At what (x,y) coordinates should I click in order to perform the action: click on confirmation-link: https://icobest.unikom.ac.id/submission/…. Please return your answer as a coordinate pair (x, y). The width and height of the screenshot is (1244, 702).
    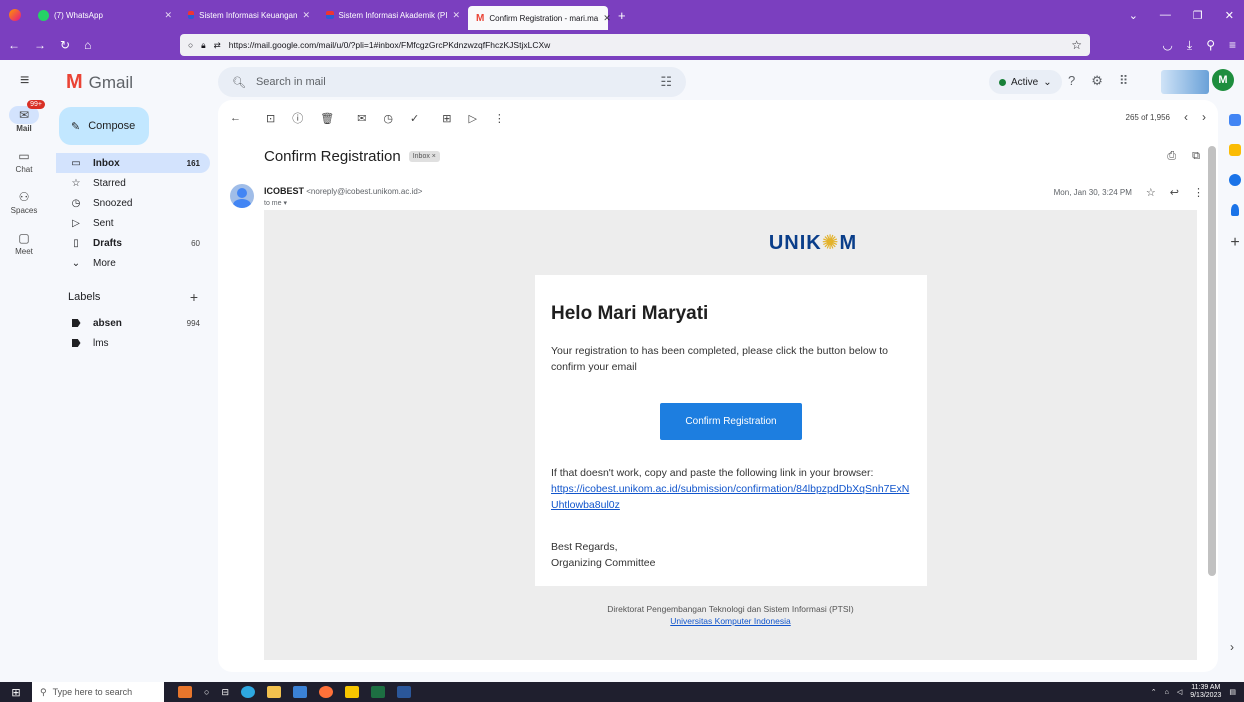
    Looking at the image, I should click on (730, 497).